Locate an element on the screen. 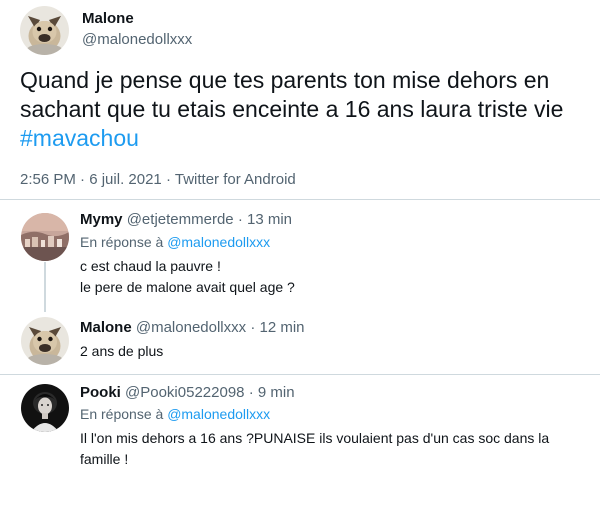 This screenshot has width=600, height=531. tweet-date: 6 juil. 2021 is located at coordinates (125, 179).